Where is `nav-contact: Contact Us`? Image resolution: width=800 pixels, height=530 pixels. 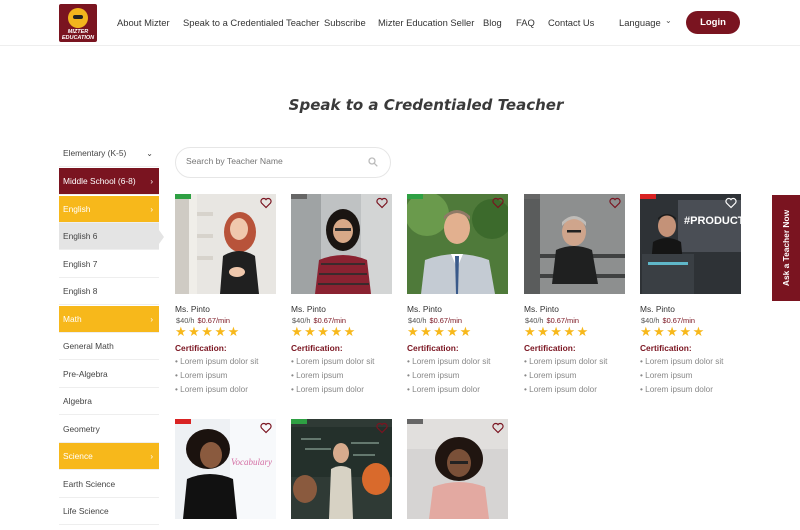
nav-contact: Contact Us is located at coordinates (571, 22).